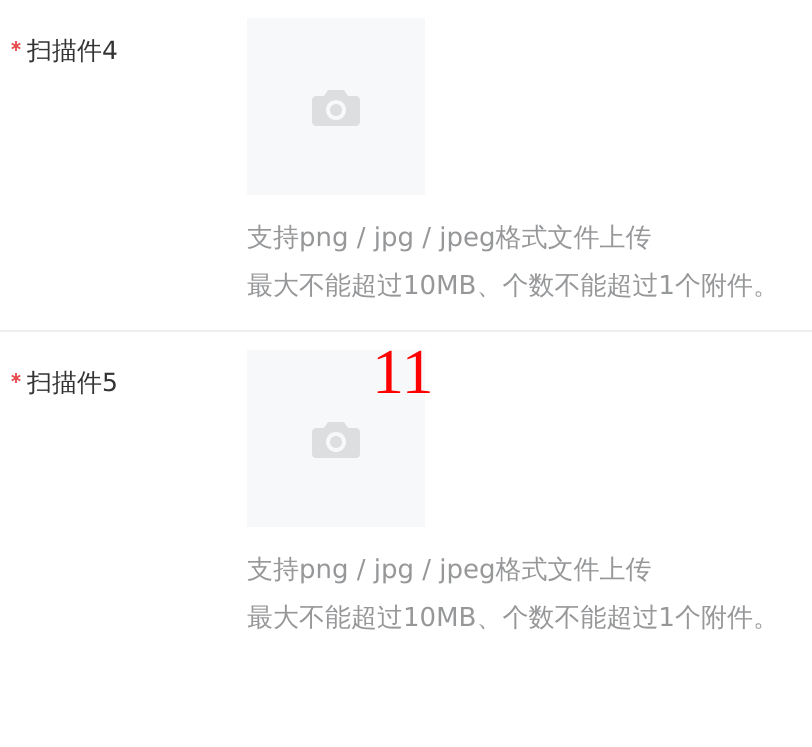  I want to click on field-label: 扫描件4, so click(72, 50).